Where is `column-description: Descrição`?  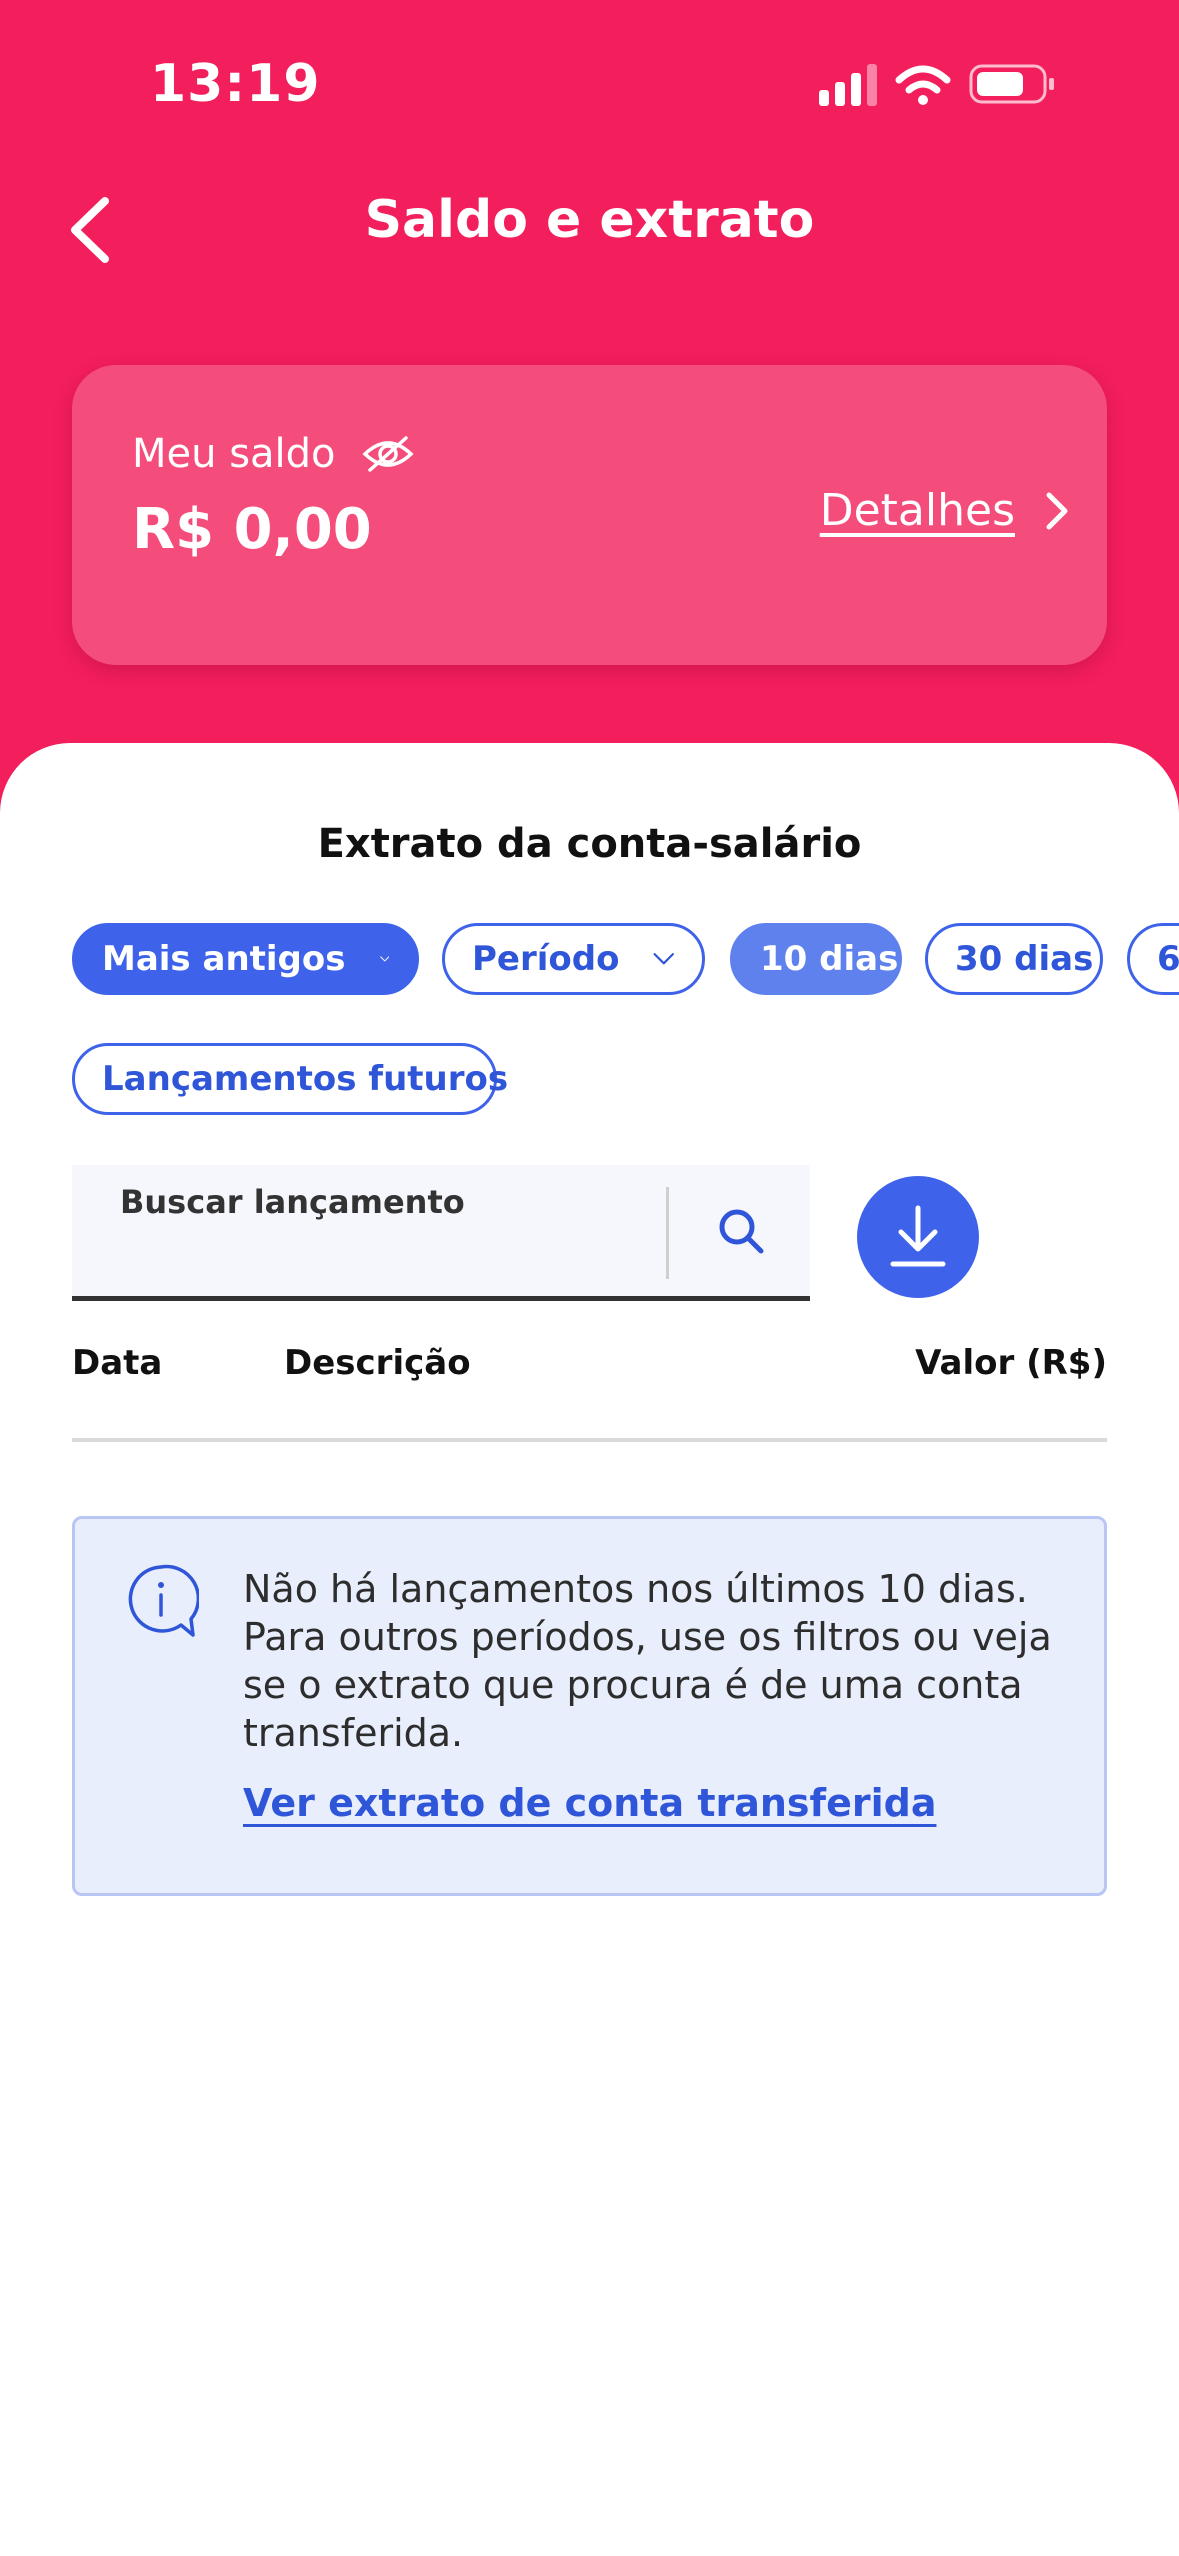
column-description: Descrição is located at coordinates (377, 1363).